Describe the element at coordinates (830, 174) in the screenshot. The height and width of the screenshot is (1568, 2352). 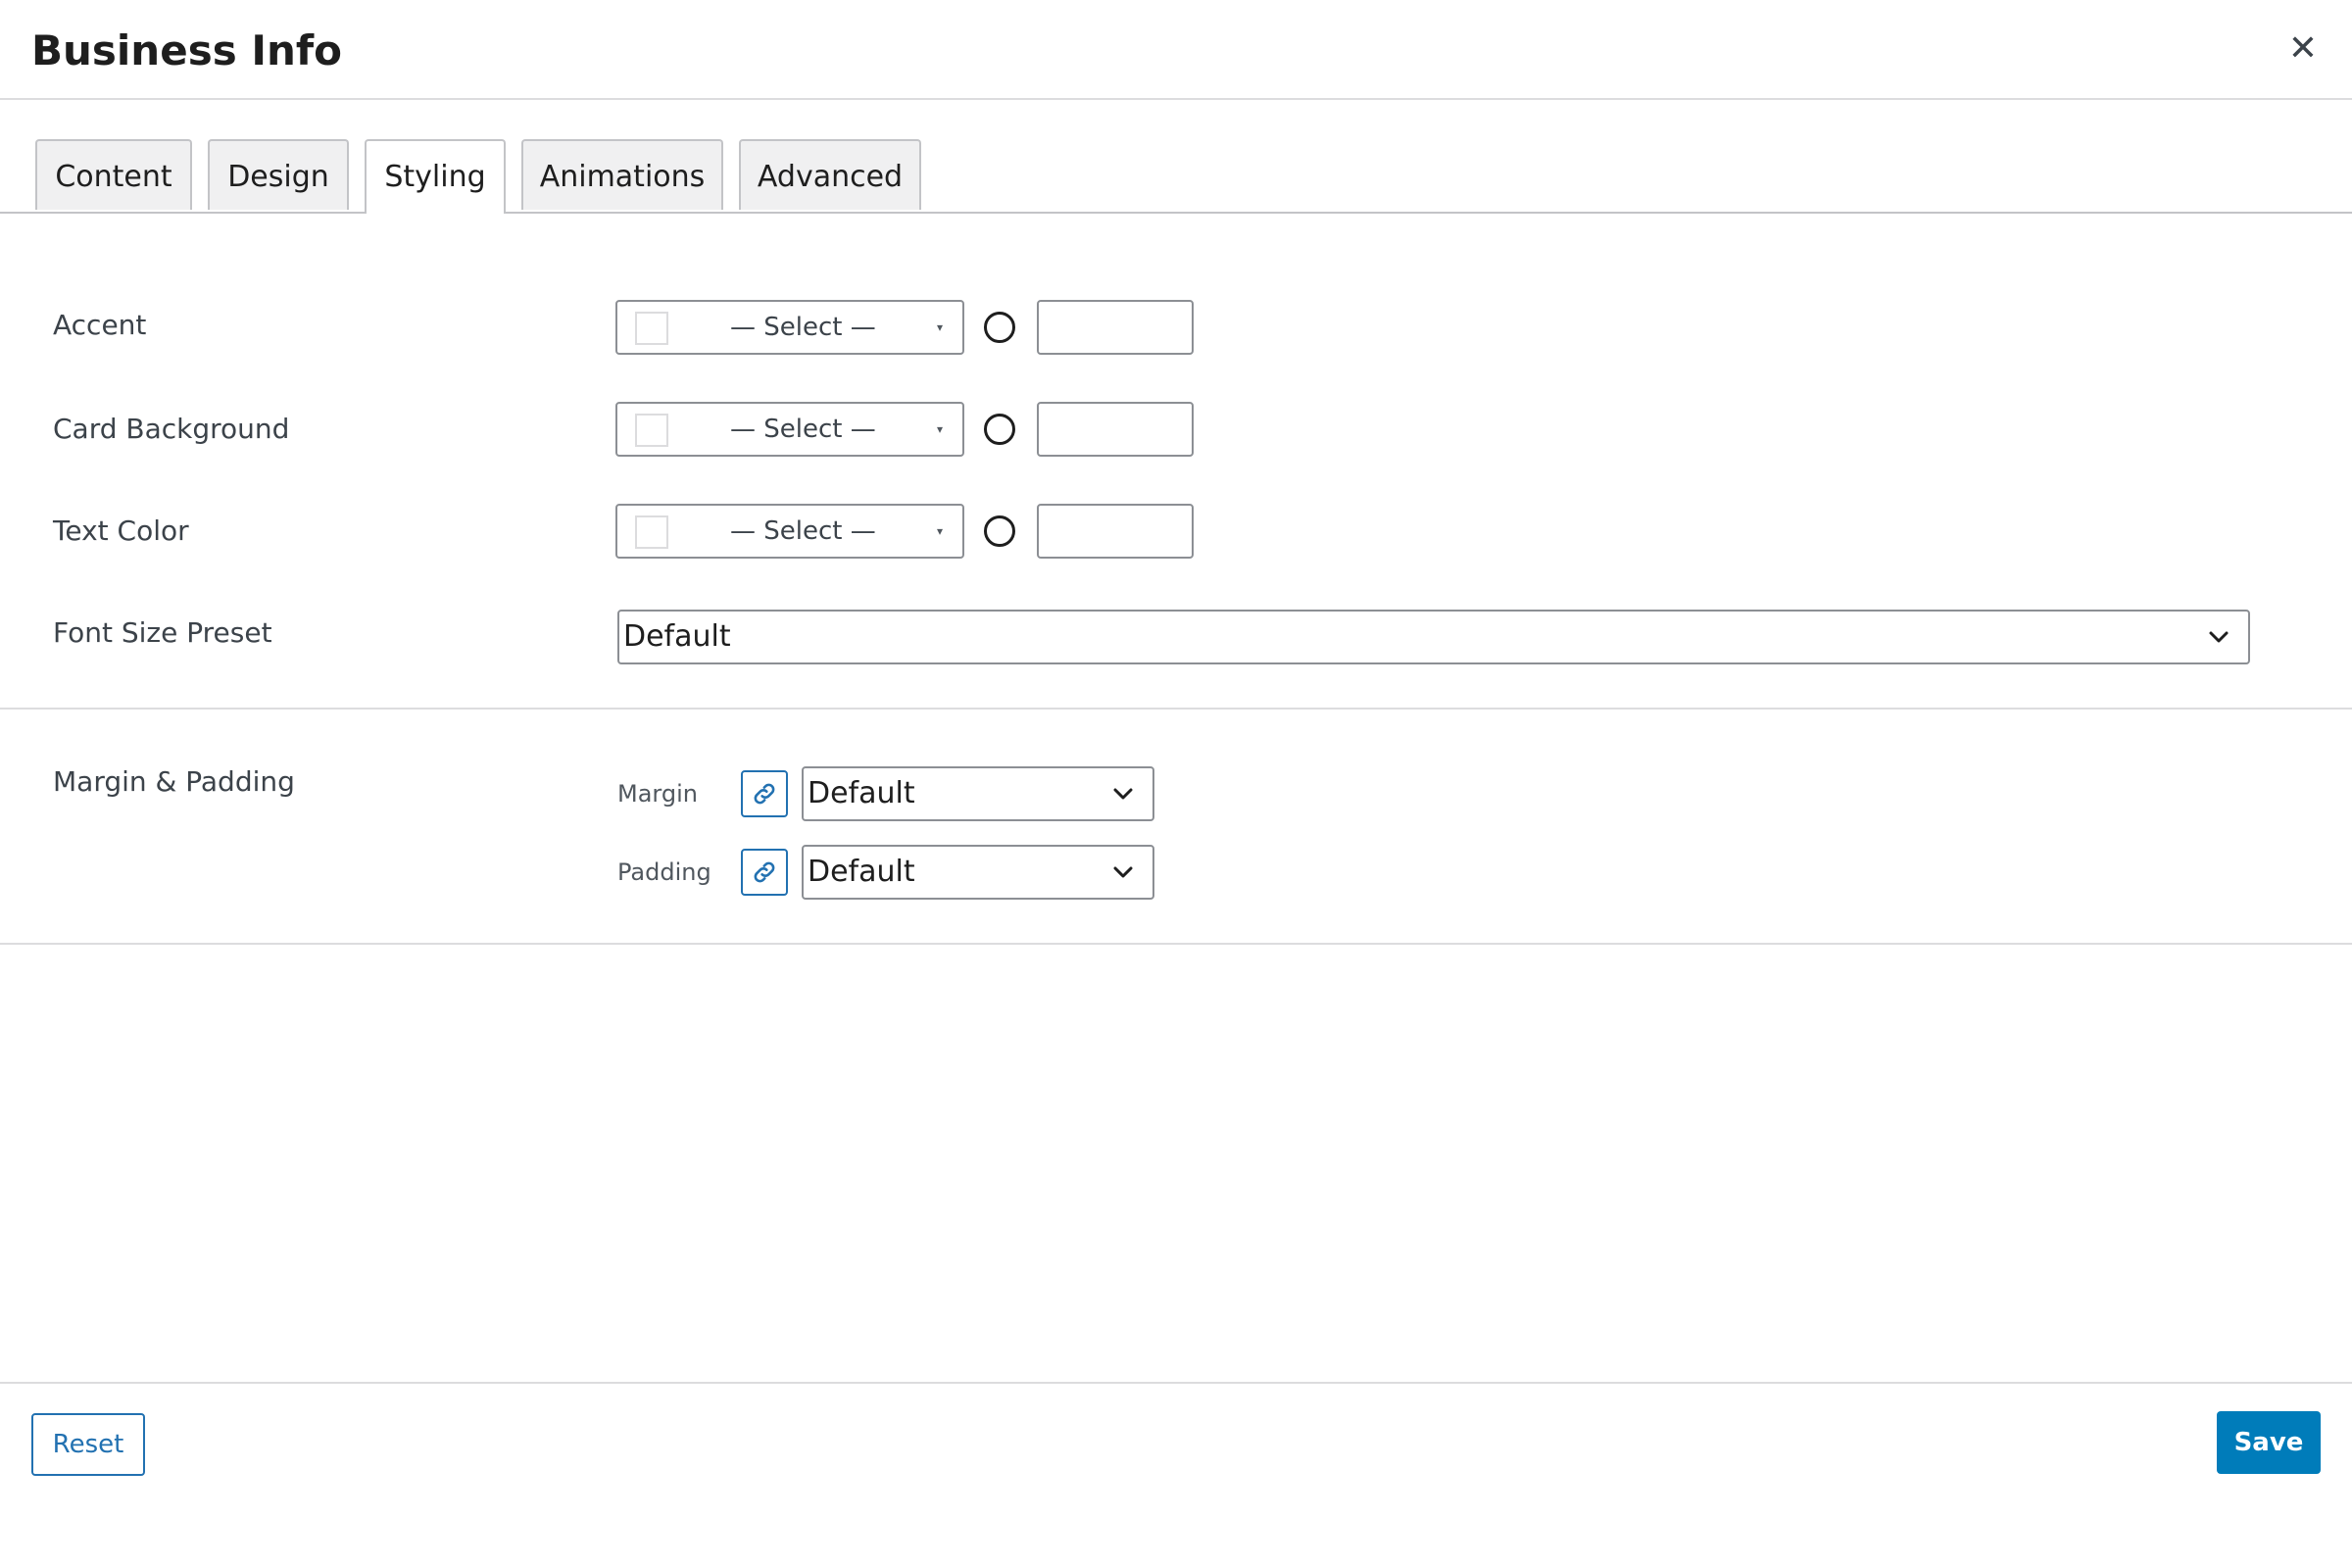
I see `tab-advanced: Advanced` at that location.